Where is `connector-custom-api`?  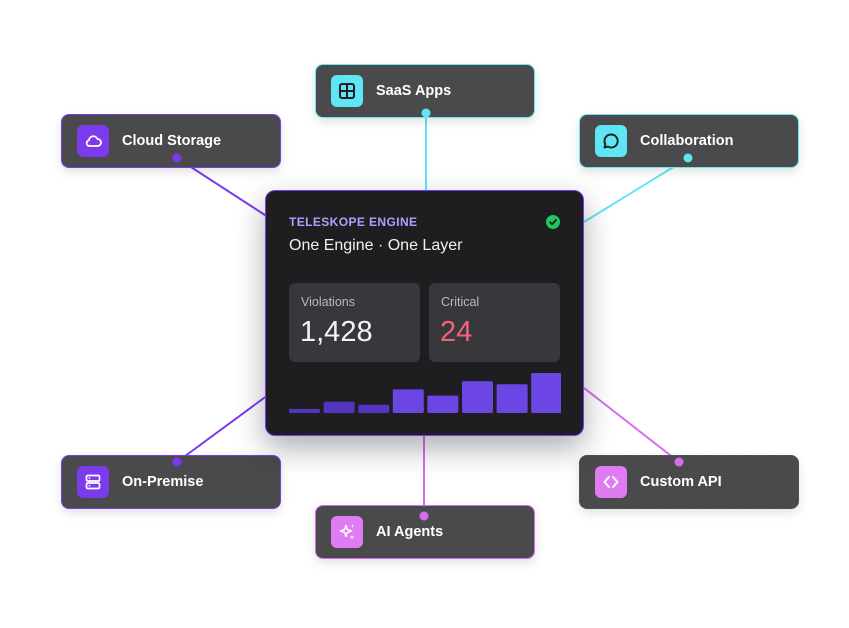
connector-custom-api is located at coordinates (631, 425).